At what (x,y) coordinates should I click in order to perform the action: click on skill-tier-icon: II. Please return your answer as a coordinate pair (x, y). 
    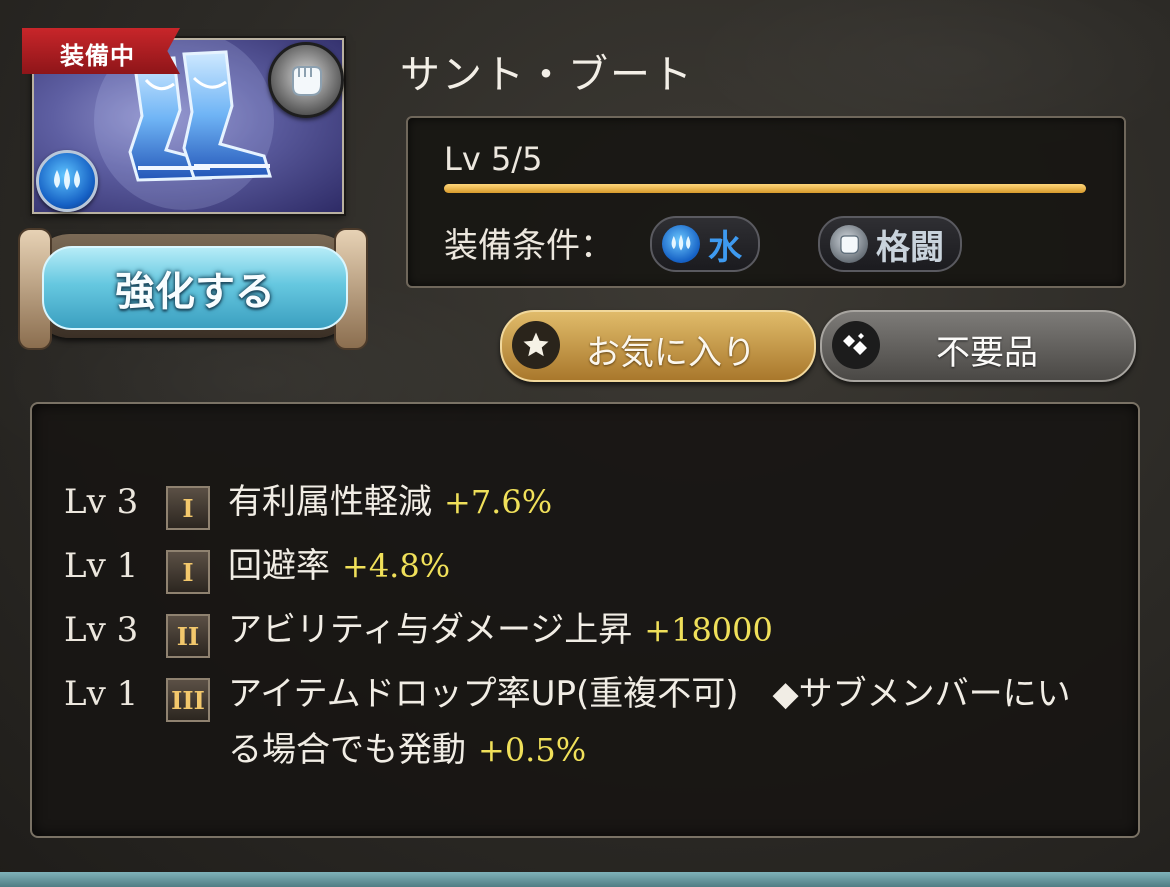
    Looking at the image, I should click on (188, 636).